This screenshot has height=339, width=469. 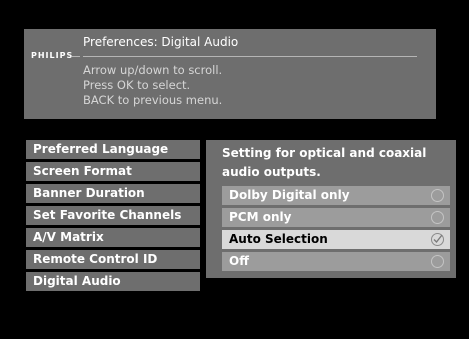 What do you see at coordinates (336, 217) in the screenshot?
I see `option-pcm-only: PCM only` at bounding box center [336, 217].